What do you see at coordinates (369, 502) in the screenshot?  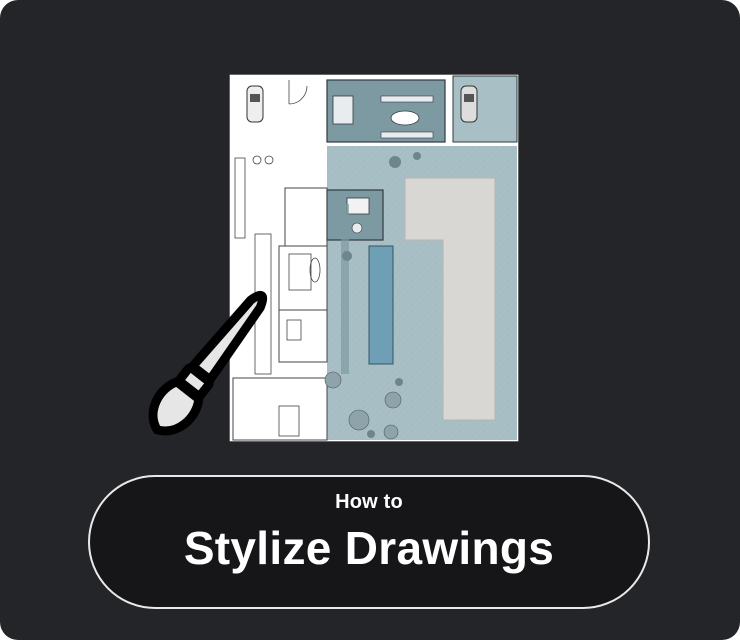 I see `subtitle-text: How to` at bounding box center [369, 502].